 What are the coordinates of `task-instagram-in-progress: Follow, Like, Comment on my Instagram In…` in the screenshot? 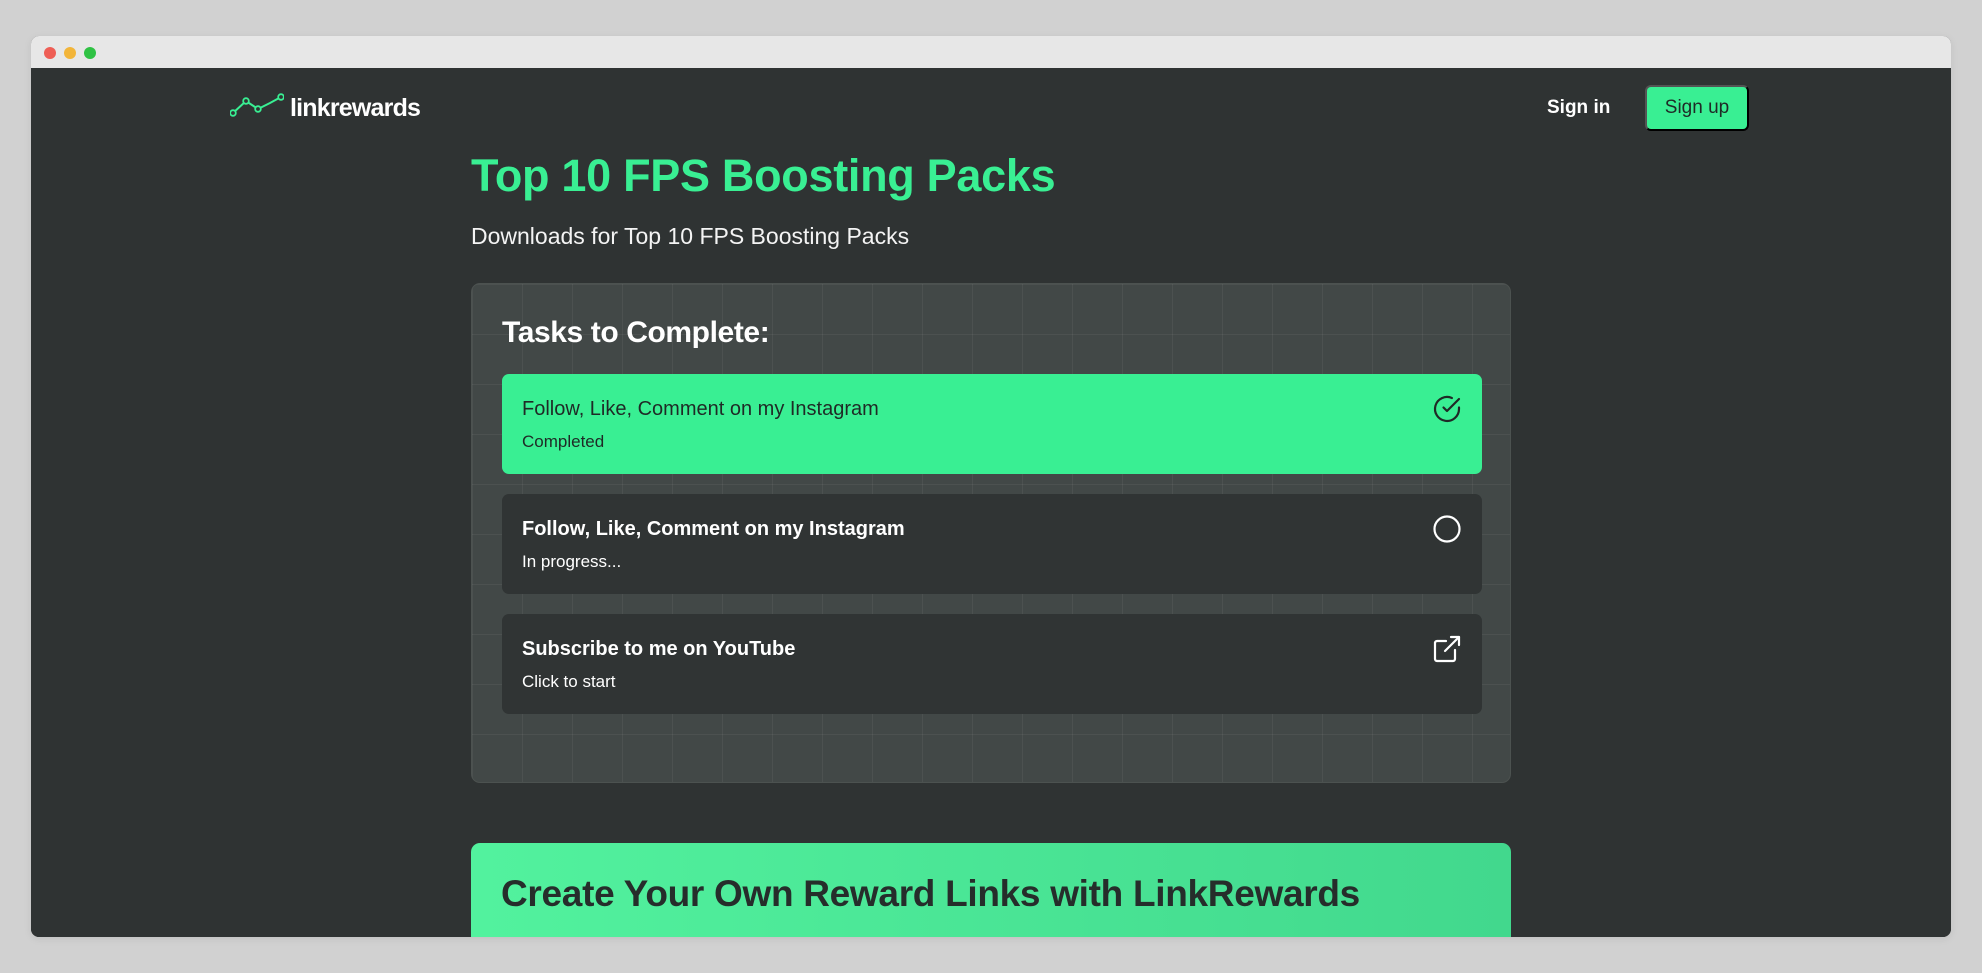 It's located at (992, 544).